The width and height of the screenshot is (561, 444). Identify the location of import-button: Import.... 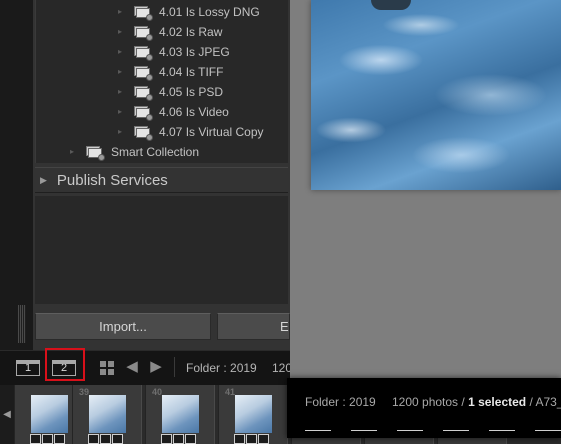
(123, 326).